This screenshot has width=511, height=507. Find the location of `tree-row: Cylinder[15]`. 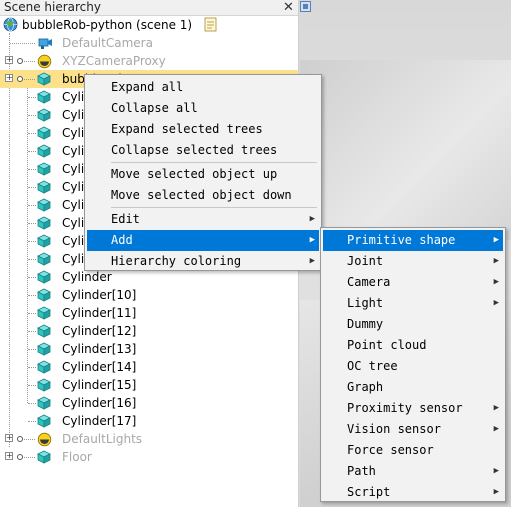

tree-row: Cylinder[15] is located at coordinates (149, 385).